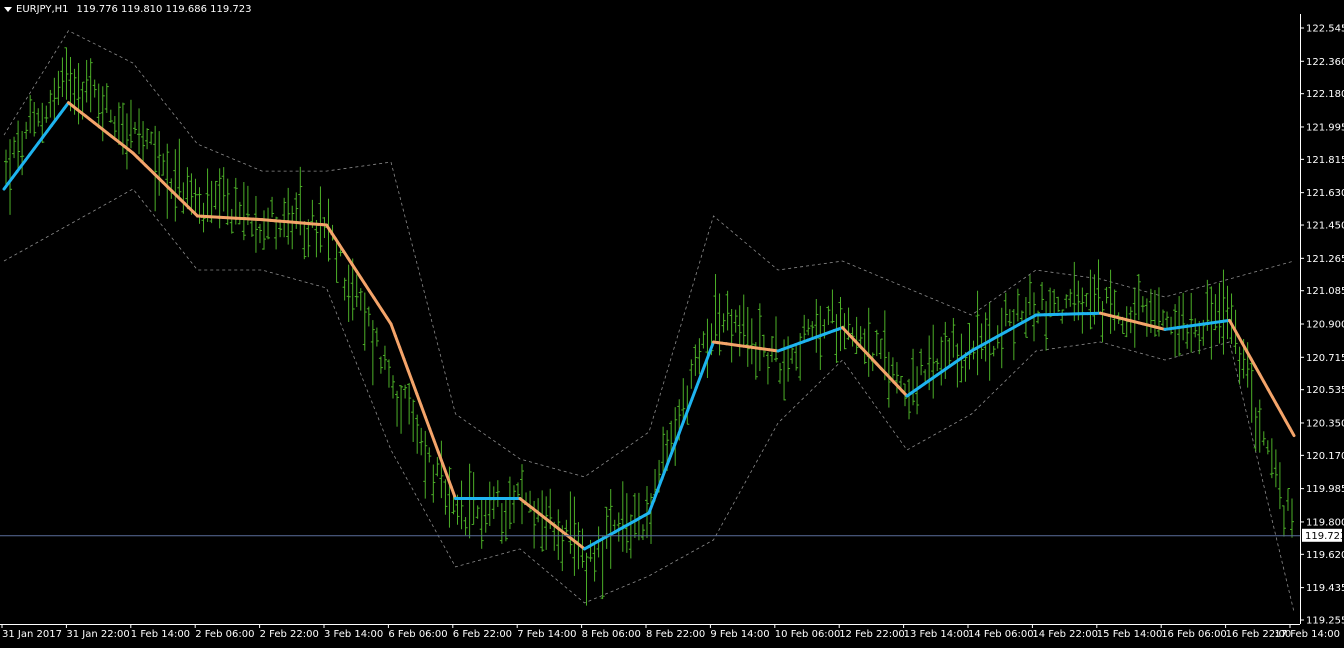 Image resolution: width=1344 pixels, height=648 pixels. What do you see at coordinates (1194, 634) in the screenshot?
I see `x-tick-label: 16 Feb 06:00` at bounding box center [1194, 634].